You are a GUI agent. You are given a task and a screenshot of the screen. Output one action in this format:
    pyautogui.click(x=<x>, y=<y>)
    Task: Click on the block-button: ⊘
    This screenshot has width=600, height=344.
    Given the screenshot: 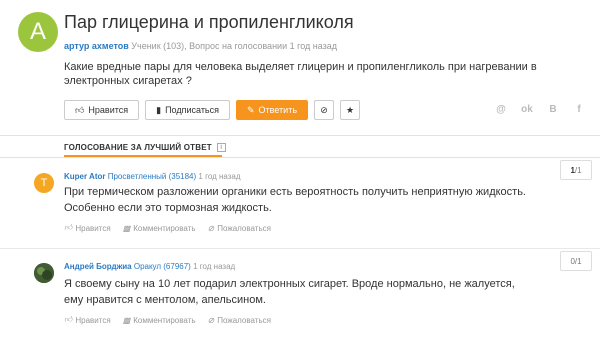 What is the action you would take?
    pyautogui.click(x=324, y=110)
    